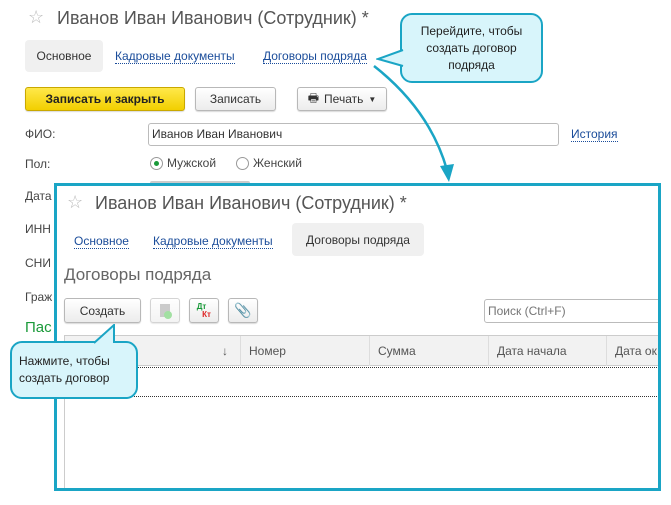  Describe the element at coordinates (429, 351) in the screenshot. I see `column-sum: Сумма` at that location.